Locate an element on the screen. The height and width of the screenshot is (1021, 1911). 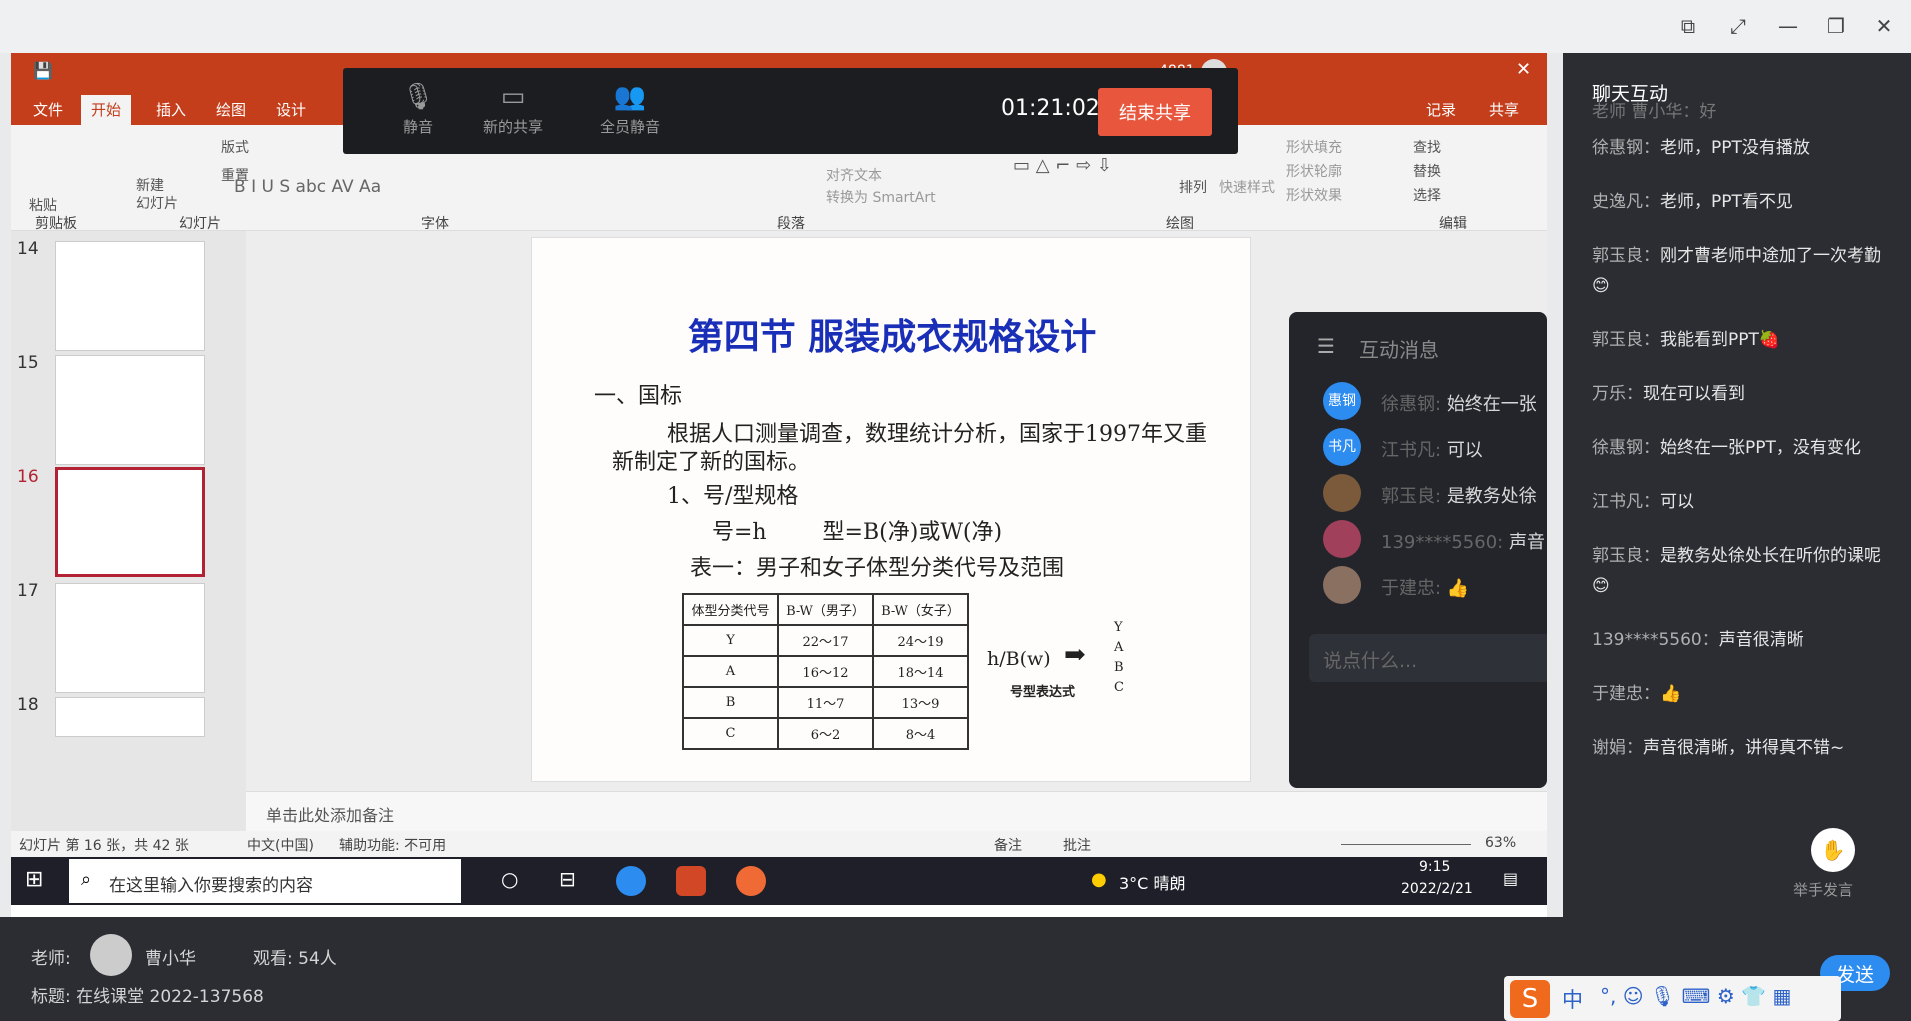
arrange-button: 排列 is located at coordinates (1193, 187).